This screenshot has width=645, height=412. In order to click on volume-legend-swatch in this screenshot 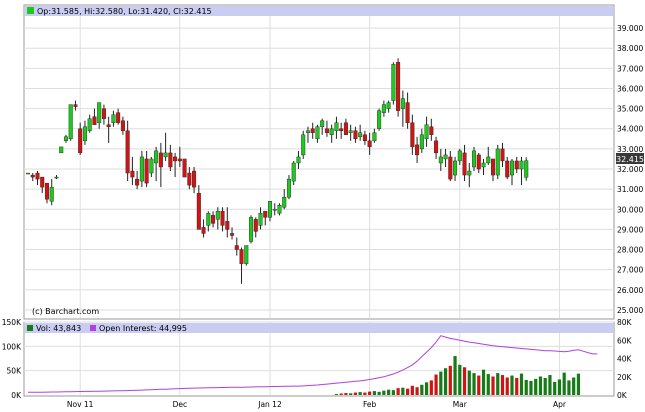, I will do `click(30, 328)`.